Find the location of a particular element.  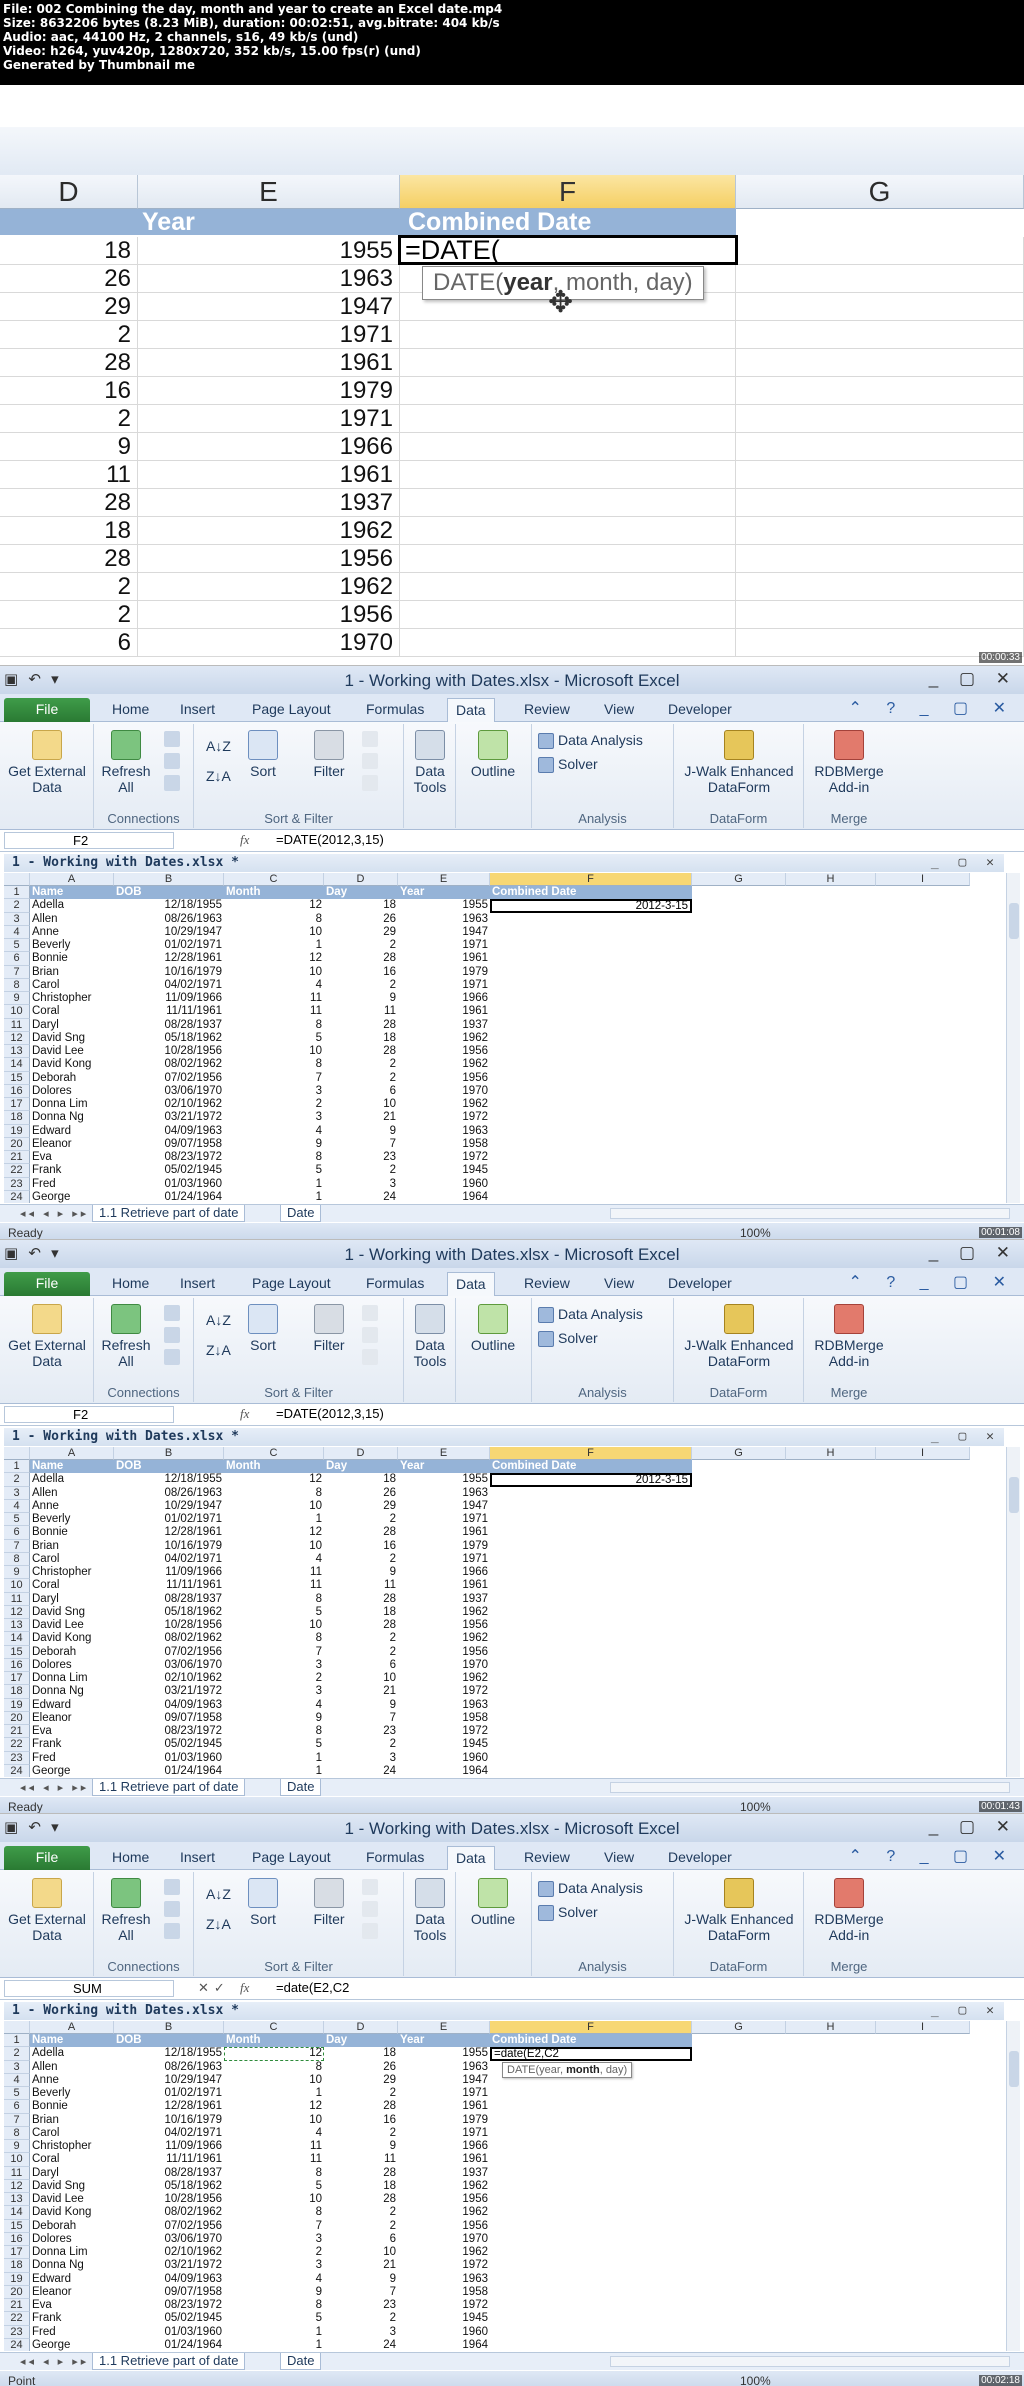

zoom-cell-year: 1971 is located at coordinates (269, 419).